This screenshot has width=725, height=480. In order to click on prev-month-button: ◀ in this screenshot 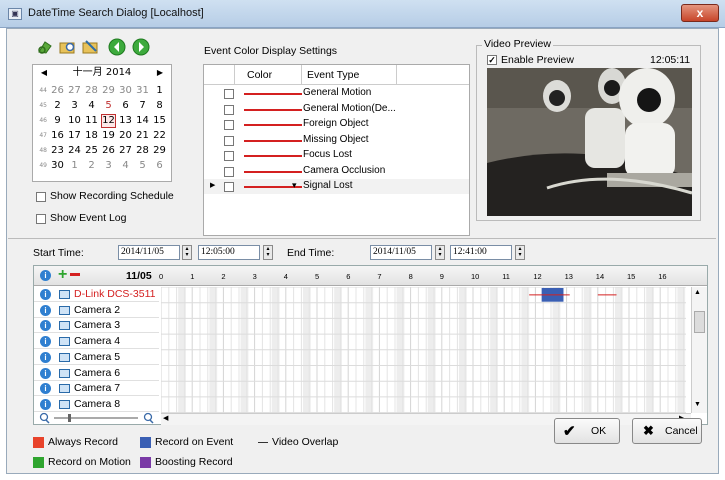, I will do `click(44, 73)`.